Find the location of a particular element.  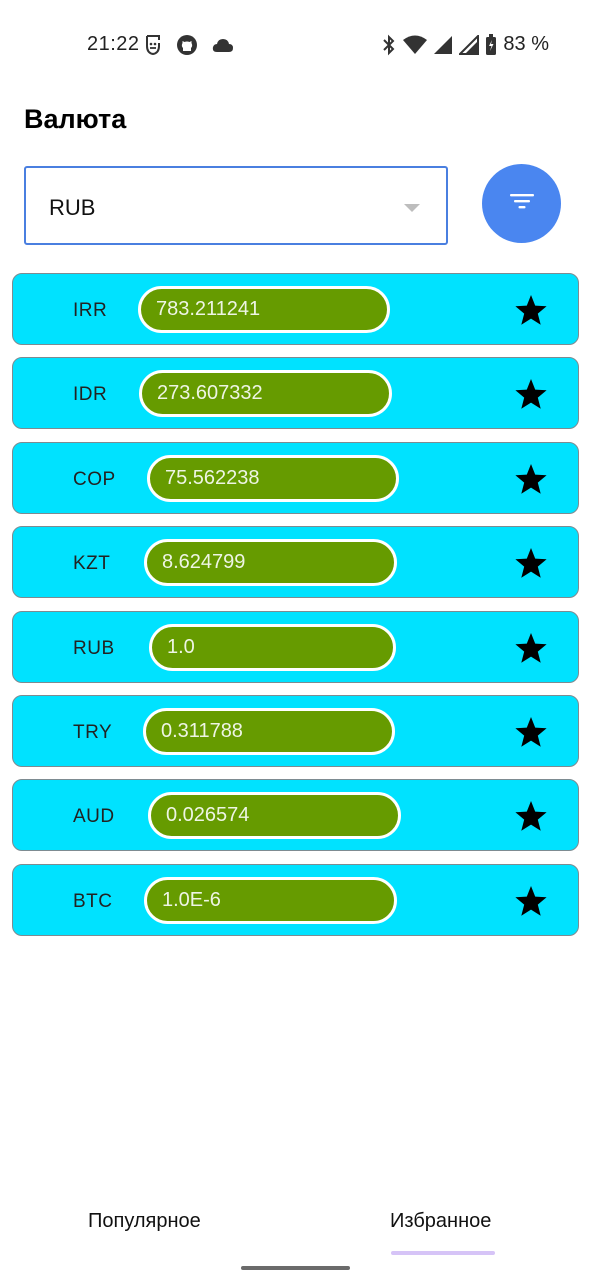

bottom-nav: Популярное Избранное is located at coordinates (295, 1225).